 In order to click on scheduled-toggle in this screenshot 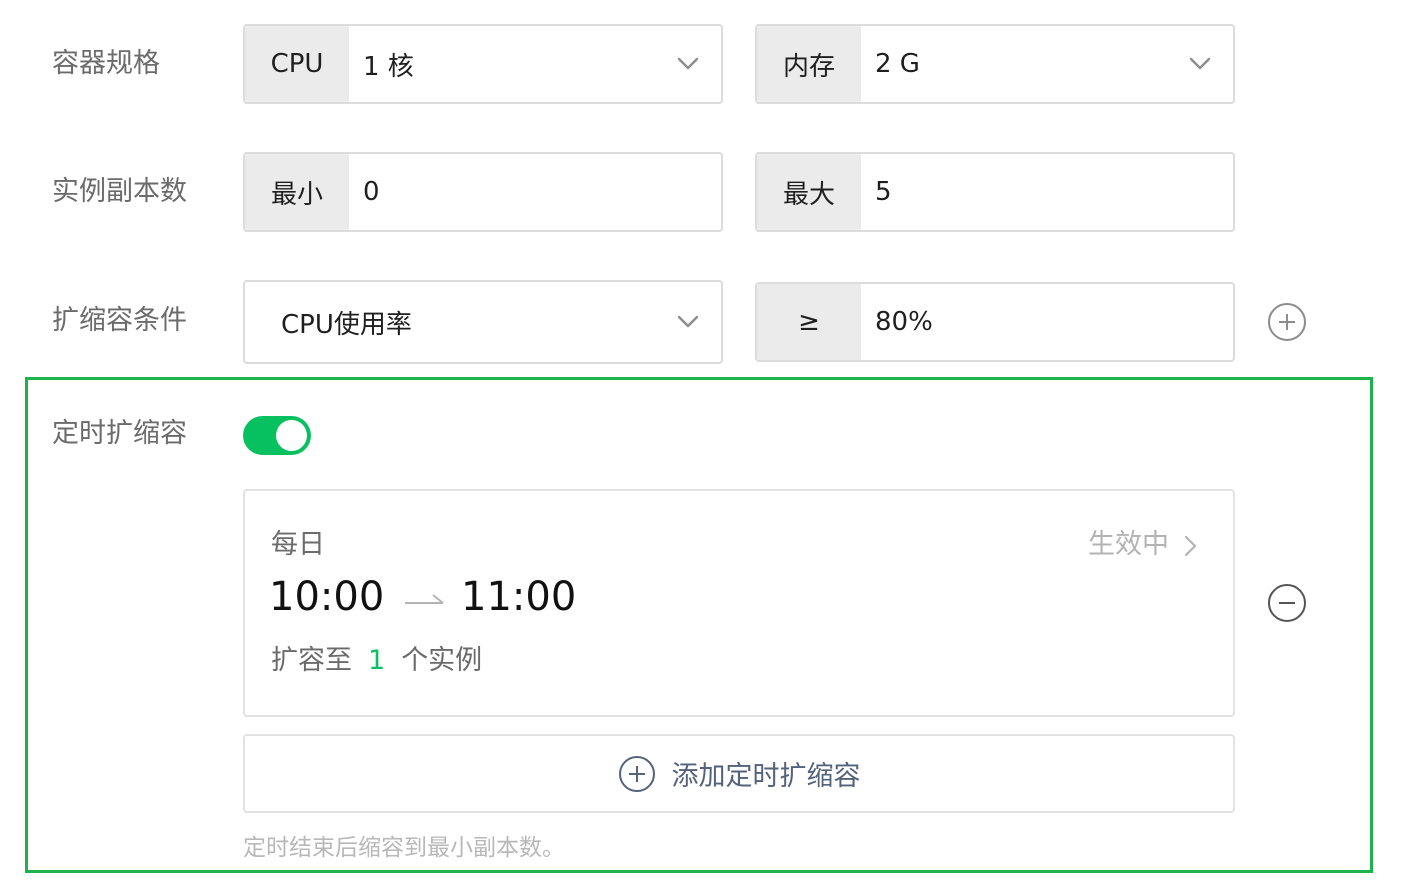, I will do `click(277, 435)`.